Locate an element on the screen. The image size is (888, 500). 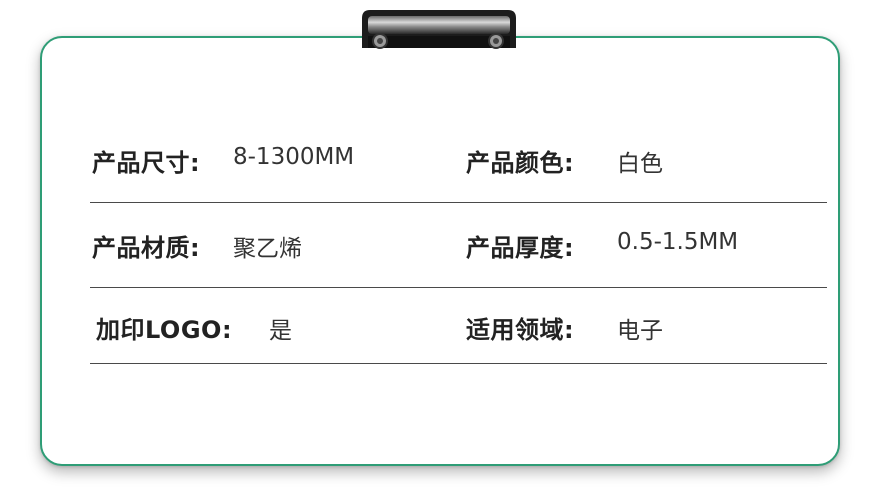
spec-value-color: 白色 is located at coordinates (640, 164).